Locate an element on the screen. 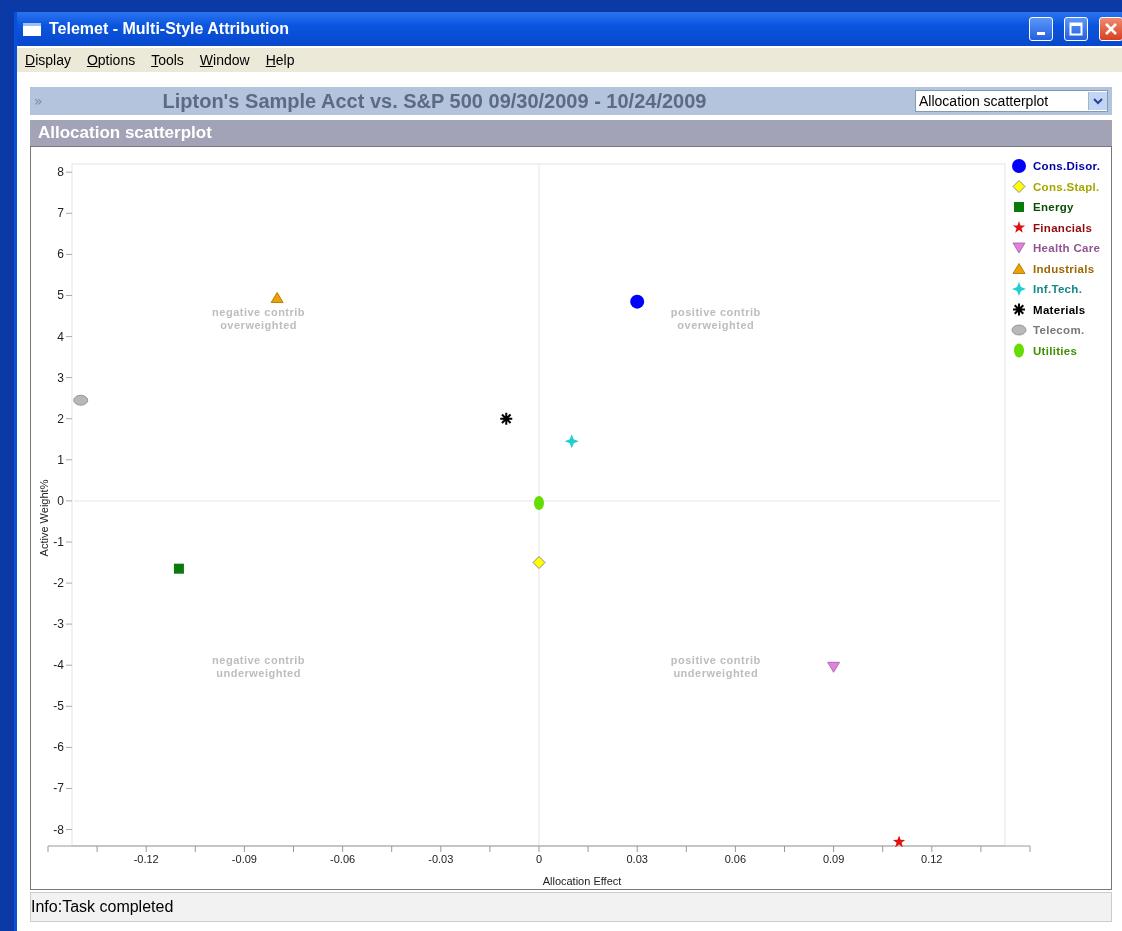  quadrant-label: negative contrib overweighted is located at coordinates (259, 318).